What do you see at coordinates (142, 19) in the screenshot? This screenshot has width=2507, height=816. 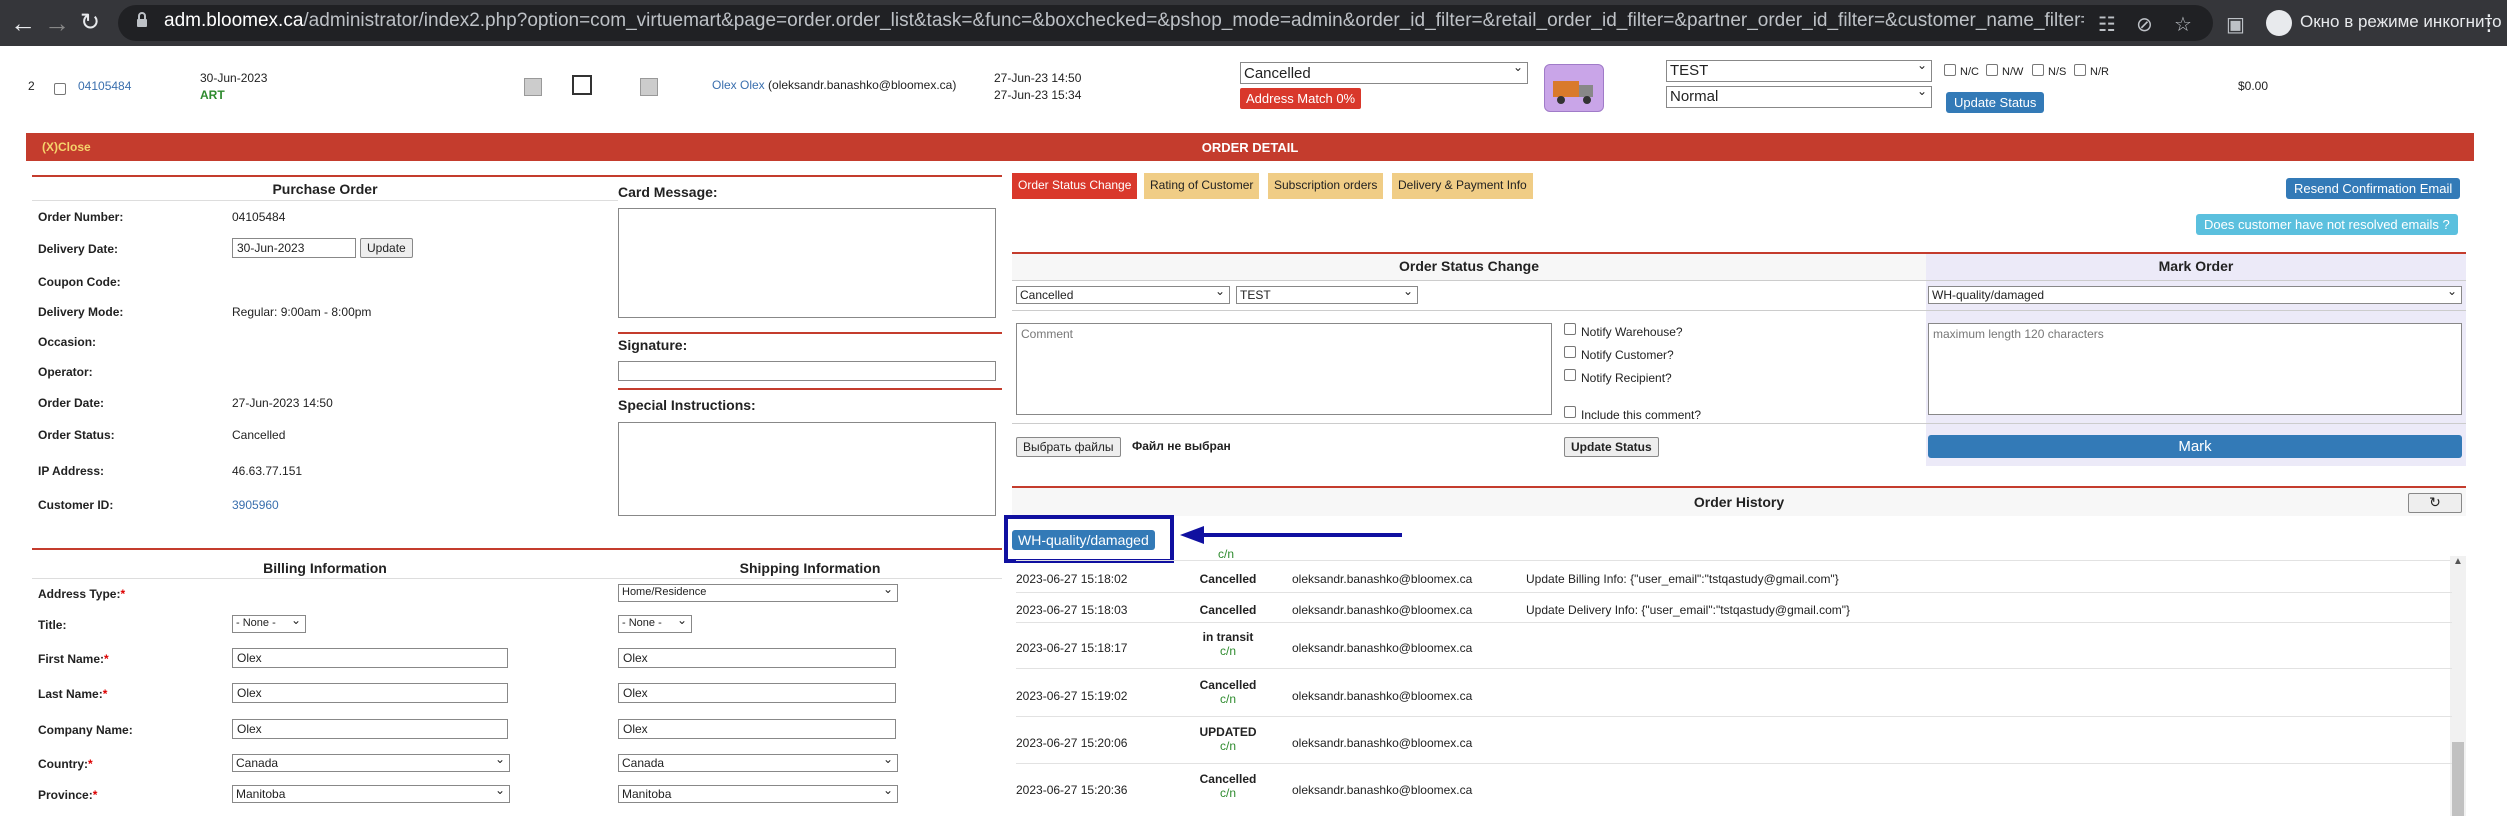 I see `lock-icon` at bounding box center [142, 19].